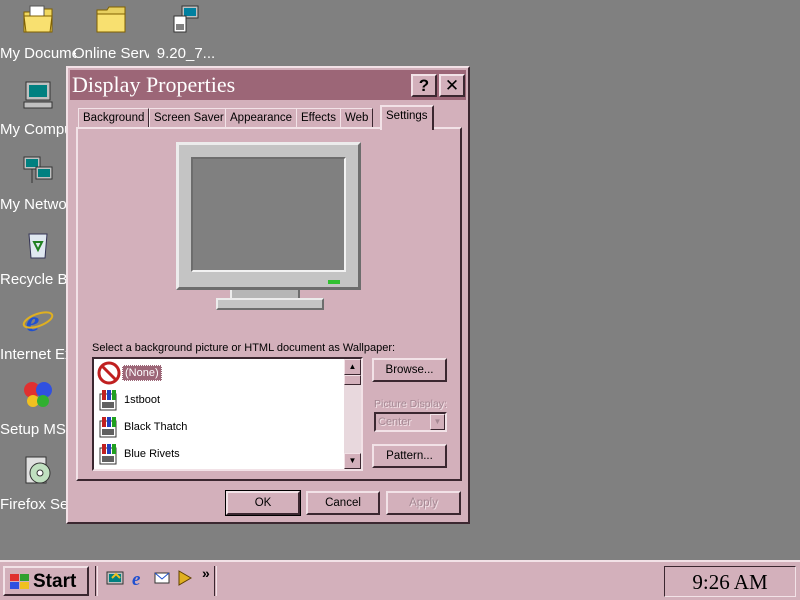 The height and width of the screenshot is (600, 800). What do you see at coordinates (142, 400) in the screenshot?
I see `list-item-label: 1stboot` at bounding box center [142, 400].